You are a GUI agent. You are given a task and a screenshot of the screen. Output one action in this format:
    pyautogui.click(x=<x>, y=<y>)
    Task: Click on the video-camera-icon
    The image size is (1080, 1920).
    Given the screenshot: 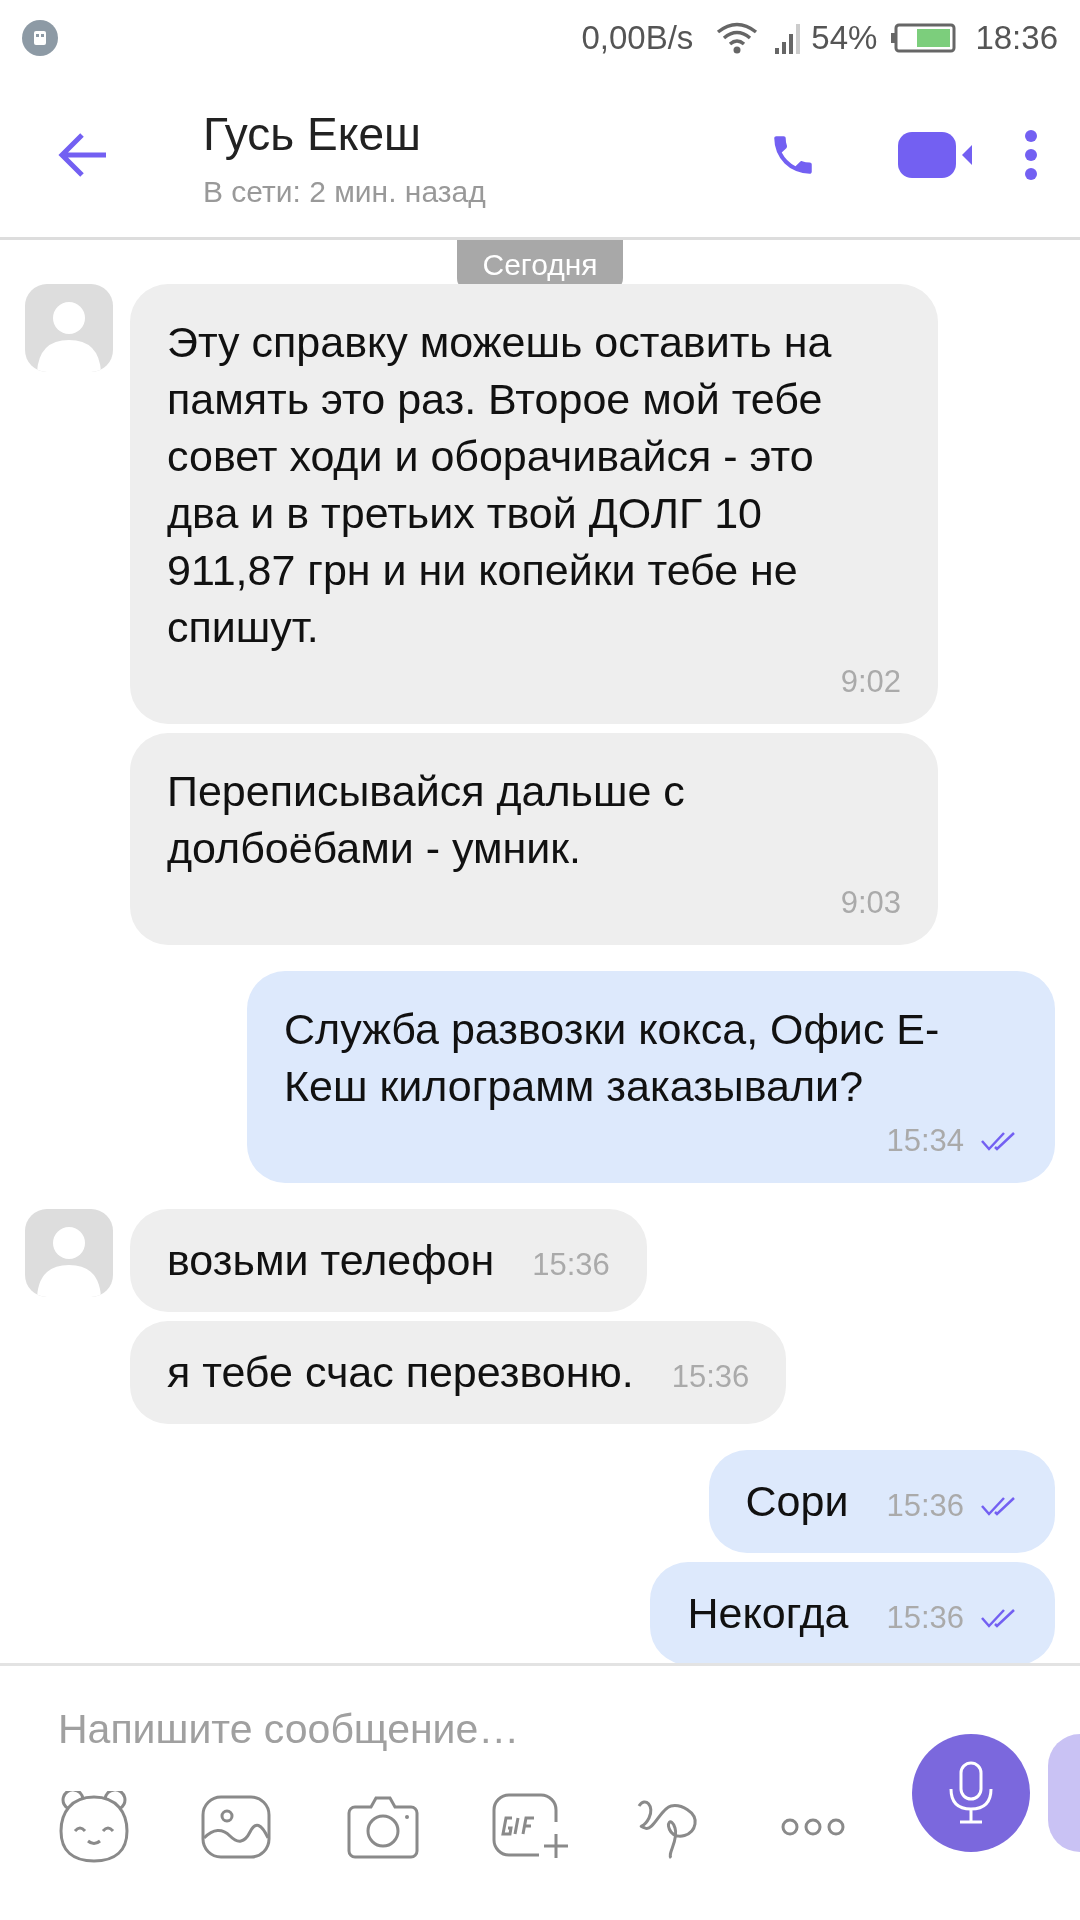 What is the action you would take?
    pyautogui.click(x=936, y=154)
    